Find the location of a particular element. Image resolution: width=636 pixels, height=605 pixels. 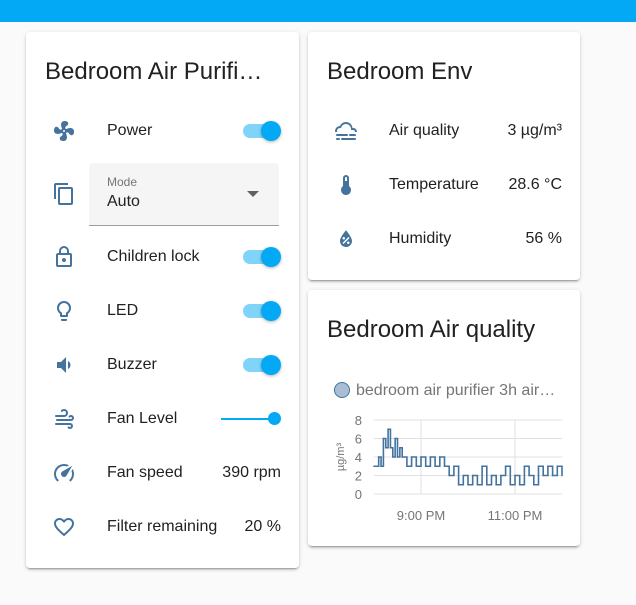

slider-handle is located at coordinates (274, 418).